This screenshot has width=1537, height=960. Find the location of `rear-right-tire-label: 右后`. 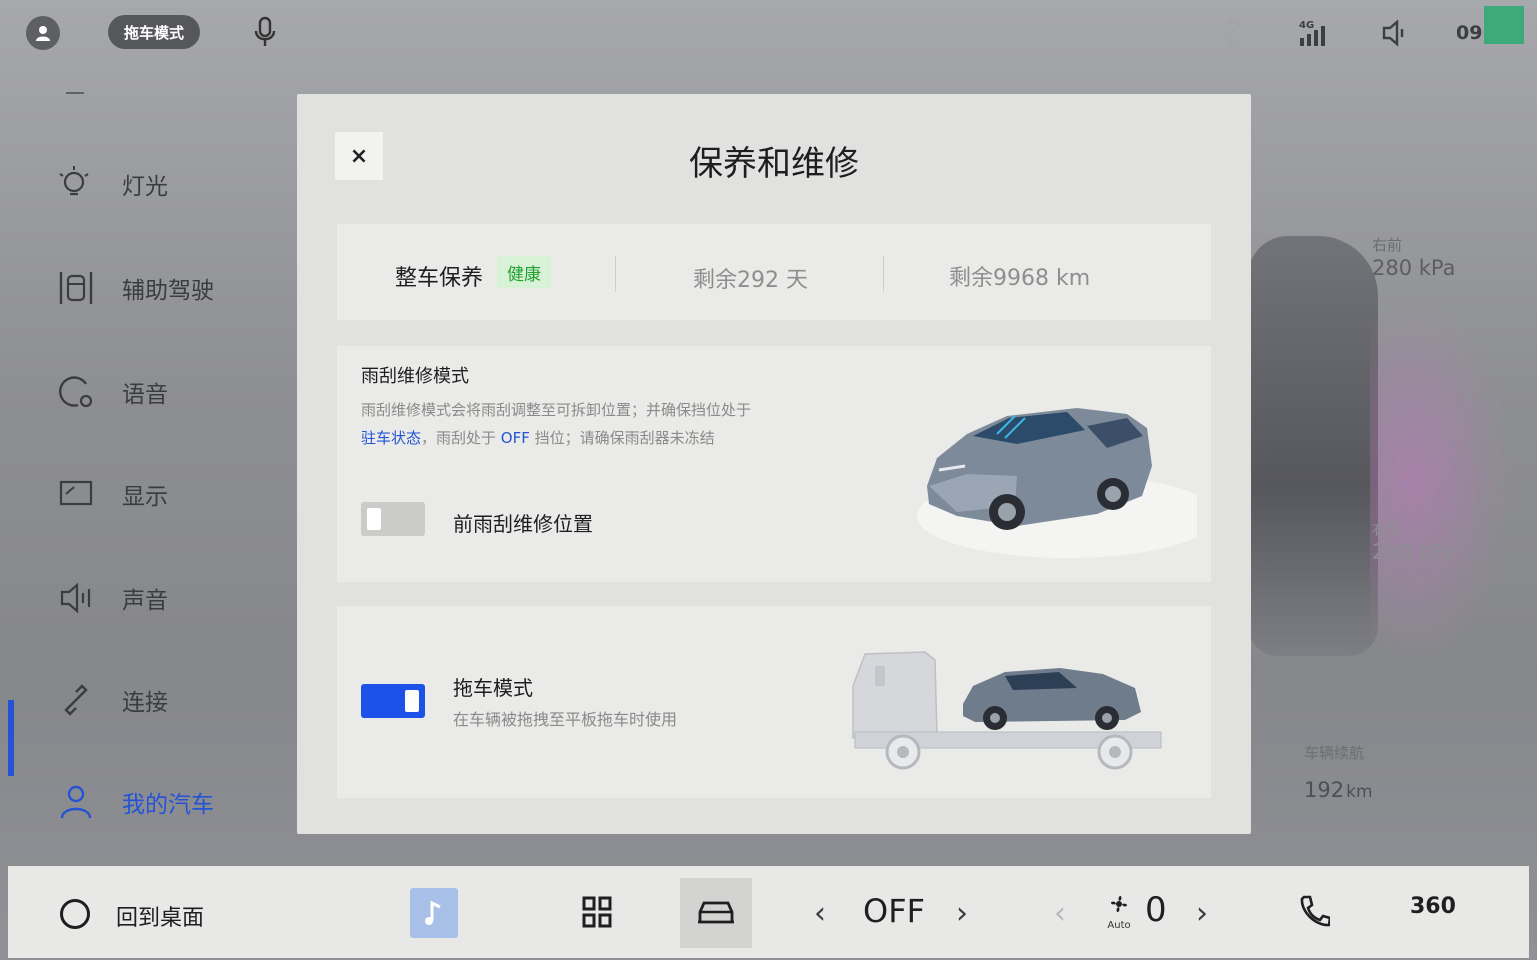

rear-right-tire-label: 右后 is located at coordinates (1387, 529).